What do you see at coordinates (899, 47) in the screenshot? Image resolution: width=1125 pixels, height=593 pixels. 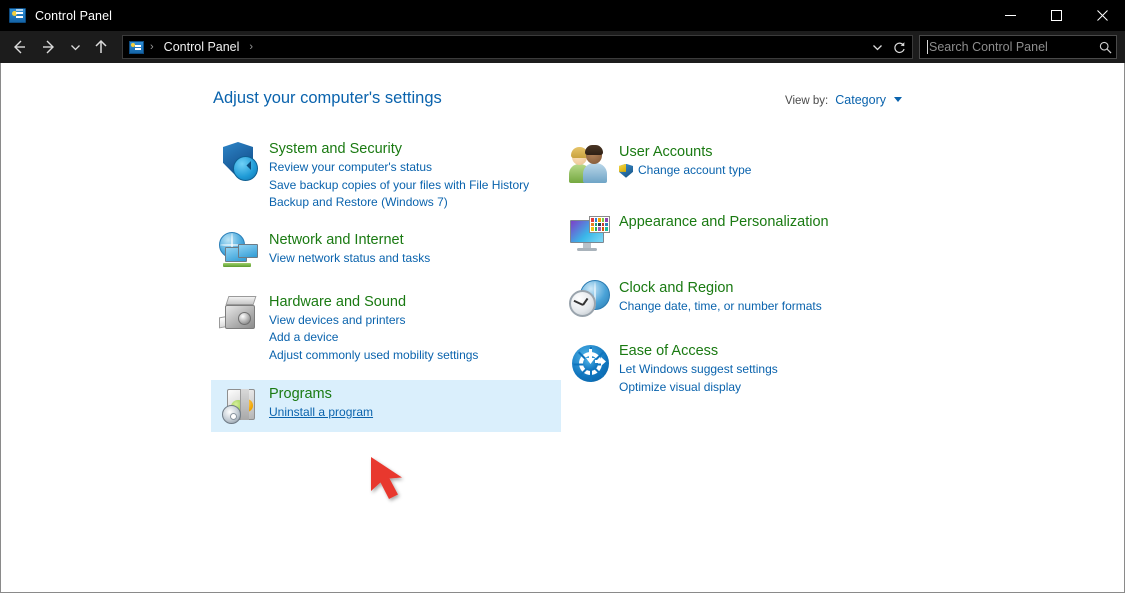 I see `refresh-icon` at bounding box center [899, 47].